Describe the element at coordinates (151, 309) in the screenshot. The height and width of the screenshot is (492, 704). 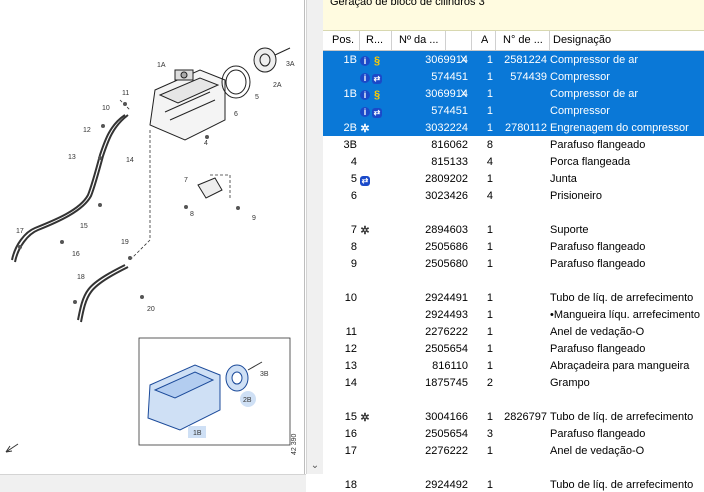
I see `callout-20: 20` at that location.